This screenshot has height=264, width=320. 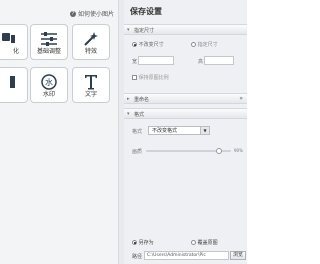 I want to click on size-section-header: ▾ 指定尺寸, so click(x=185, y=29).